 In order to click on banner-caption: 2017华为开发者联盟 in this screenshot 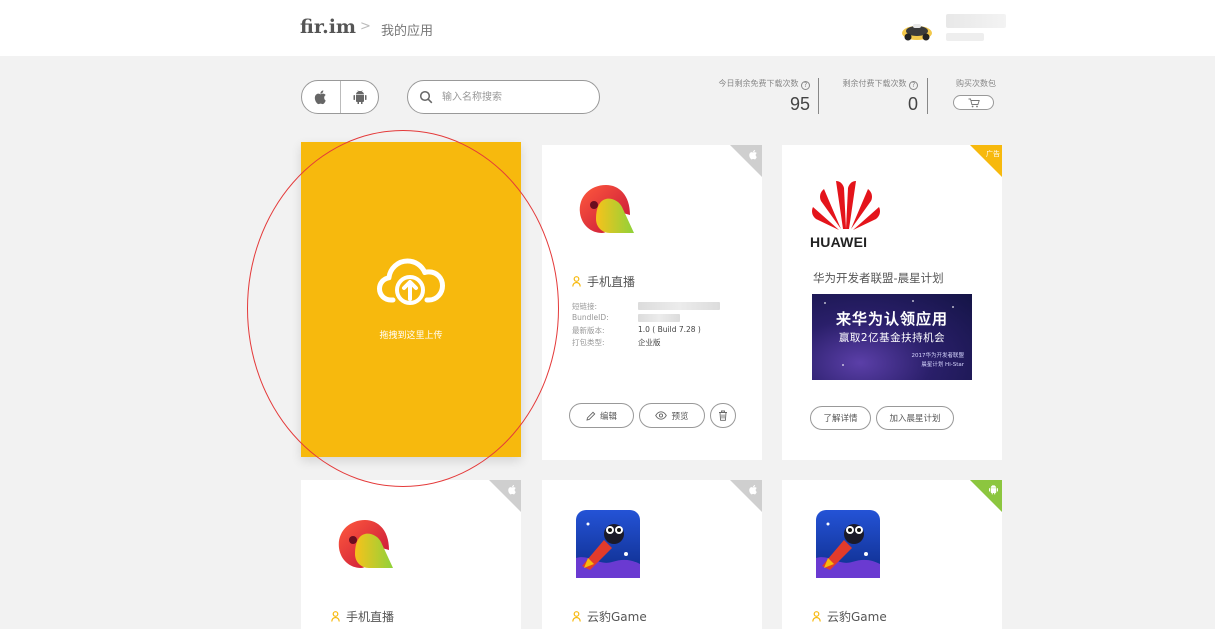, I will do `click(938, 356)`.